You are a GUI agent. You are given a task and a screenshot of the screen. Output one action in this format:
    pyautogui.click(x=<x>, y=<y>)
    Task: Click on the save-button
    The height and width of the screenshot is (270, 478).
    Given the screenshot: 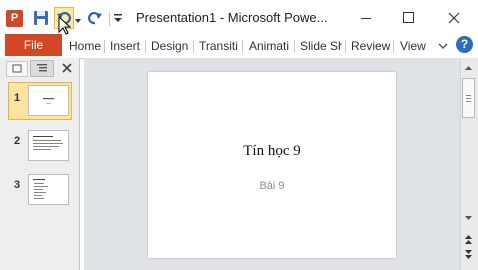 What is the action you would take?
    pyautogui.click(x=41, y=18)
    